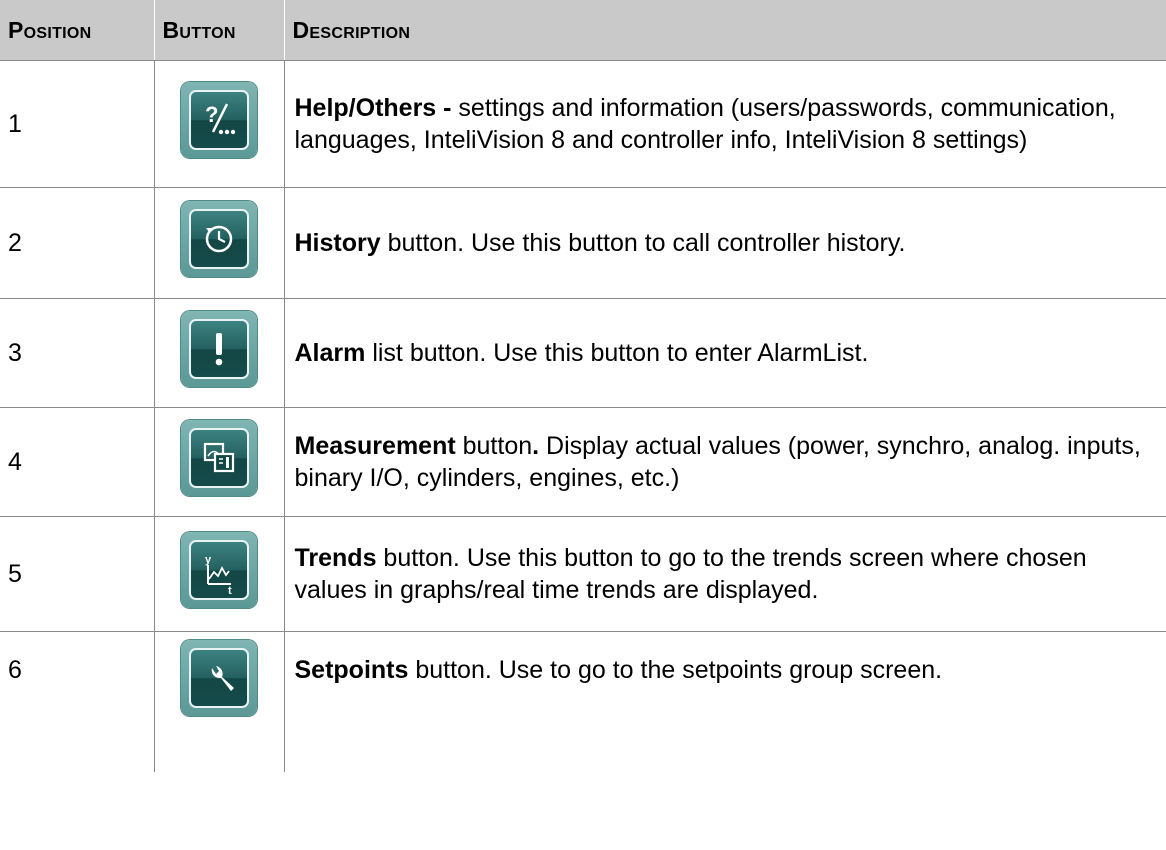 The height and width of the screenshot is (850, 1166). What do you see at coordinates (230, 591) in the screenshot?
I see `svg-text: t` at bounding box center [230, 591].